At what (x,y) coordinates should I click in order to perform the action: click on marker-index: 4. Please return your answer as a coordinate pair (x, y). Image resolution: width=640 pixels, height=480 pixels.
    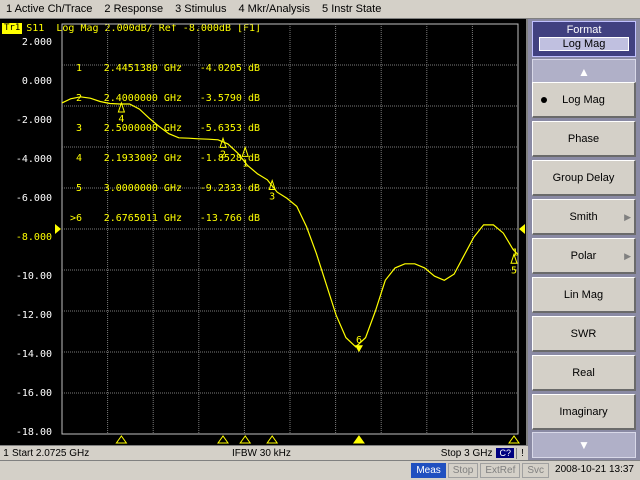
    Looking at the image, I should click on (78, 158).